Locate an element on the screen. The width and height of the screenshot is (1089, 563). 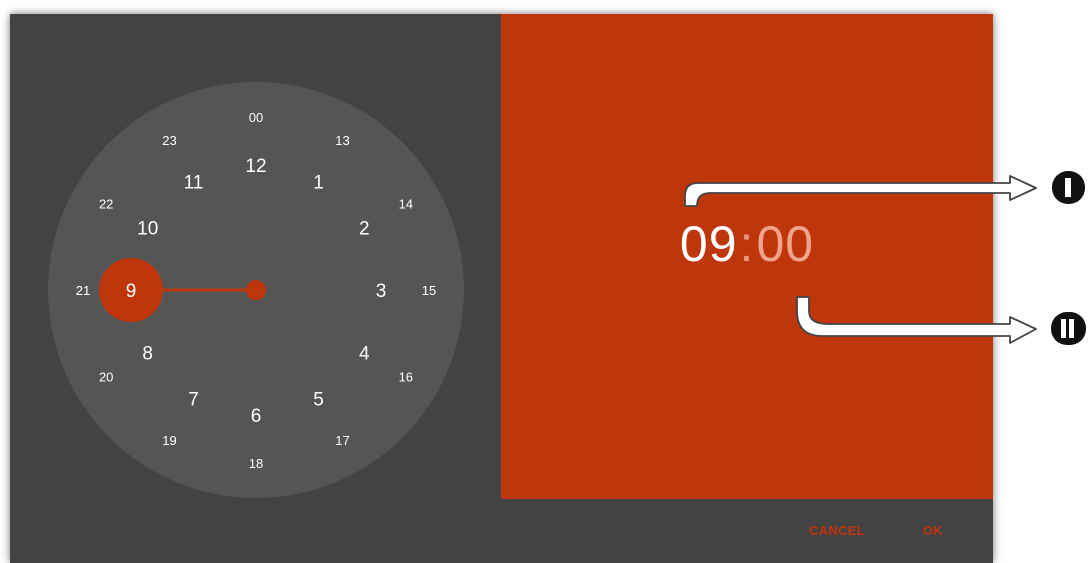
callout-badge-minutes is located at coordinates (1068, 328).